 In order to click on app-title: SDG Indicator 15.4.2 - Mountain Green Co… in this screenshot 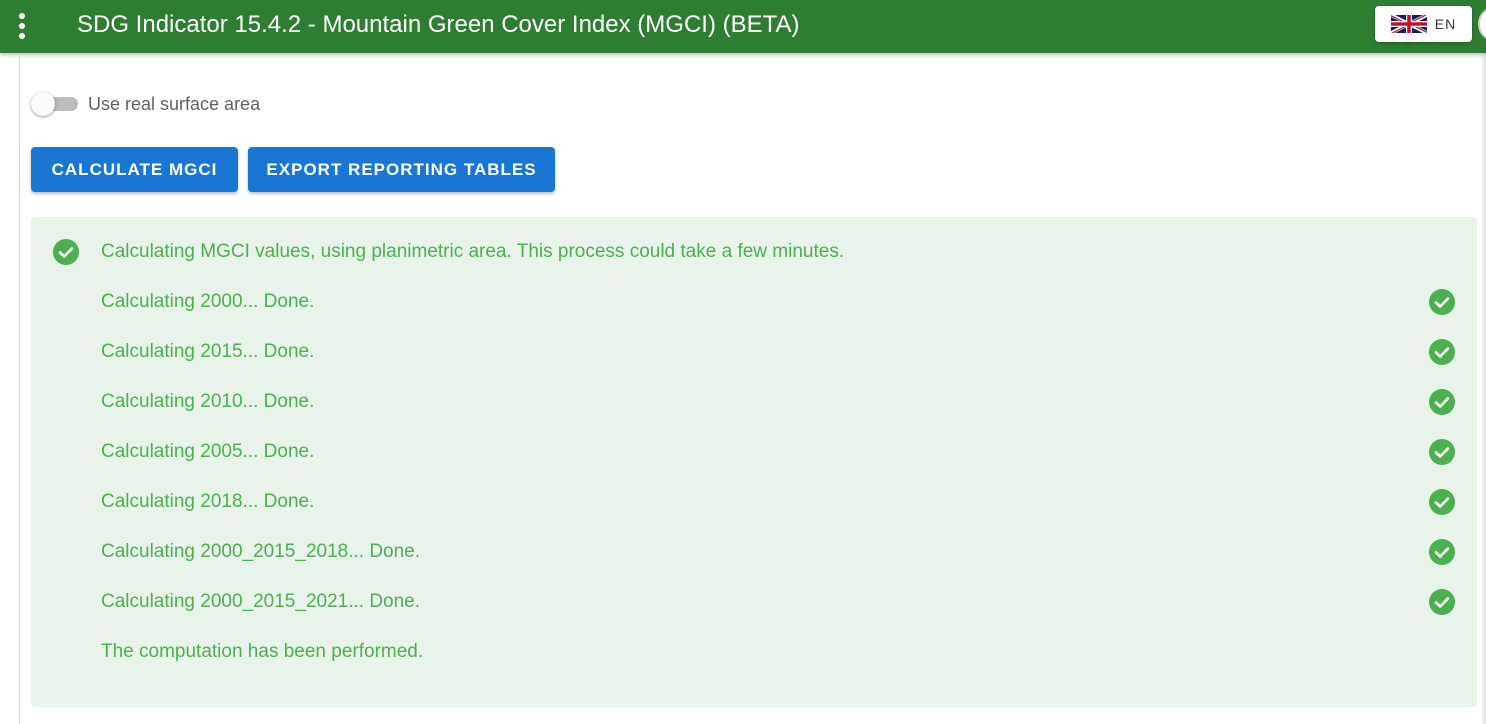, I will do `click(438, 24)`.